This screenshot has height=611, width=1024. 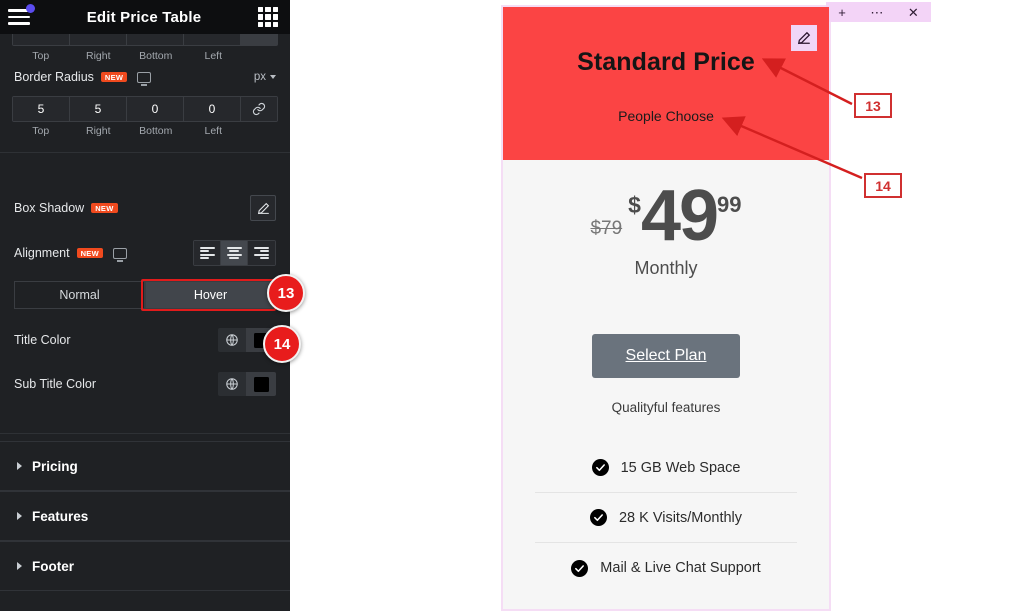 What do you see at coordinates (666, 356) in the screenshot?
I see `select-plan-button: Select Plan` at bounding box center [666, 356].